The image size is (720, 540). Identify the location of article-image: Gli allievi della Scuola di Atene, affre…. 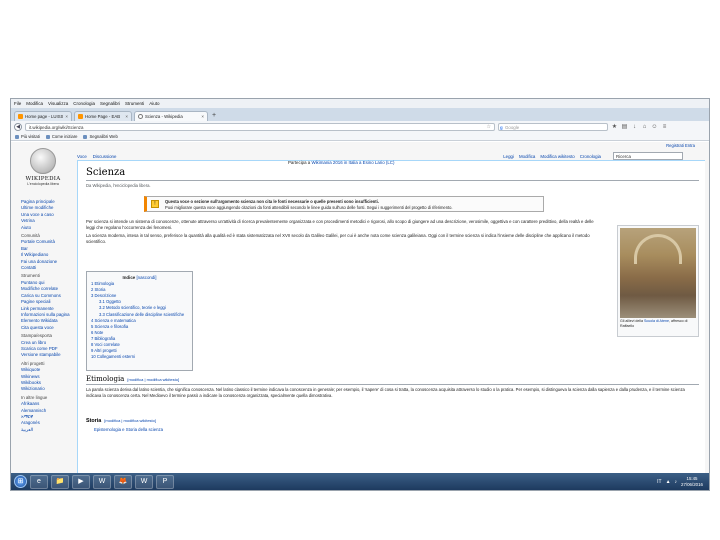
(658, 281).